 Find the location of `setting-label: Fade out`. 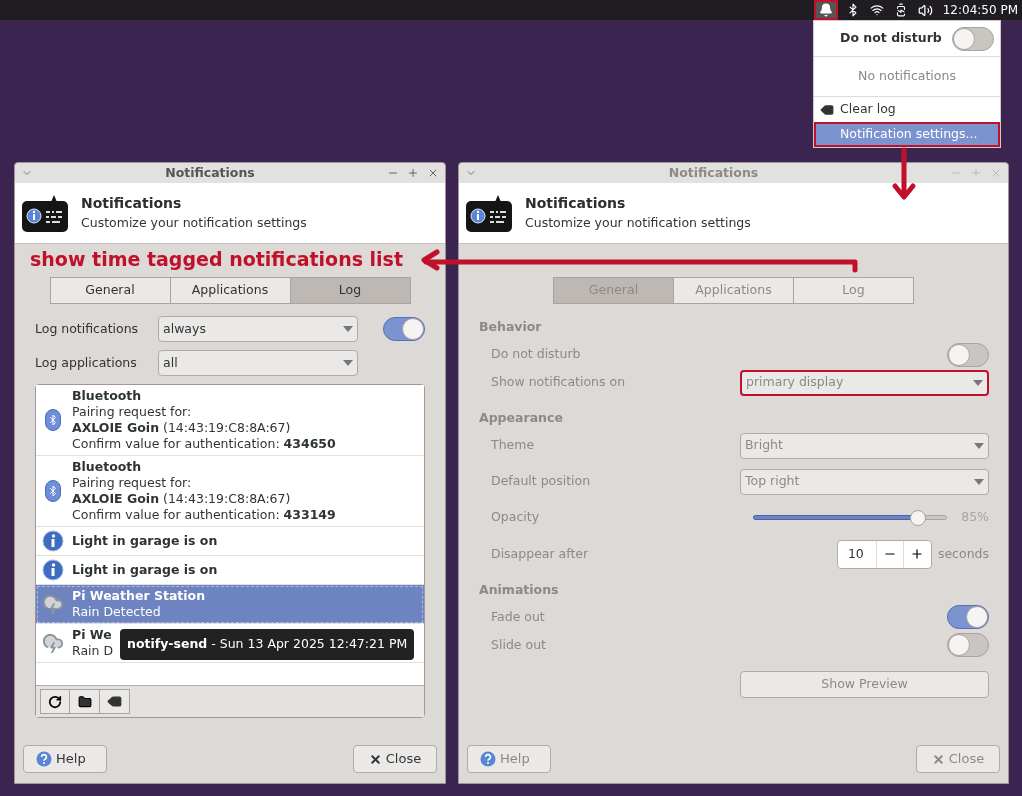

setting-label: Fade out is located at coordinates (518, 616).